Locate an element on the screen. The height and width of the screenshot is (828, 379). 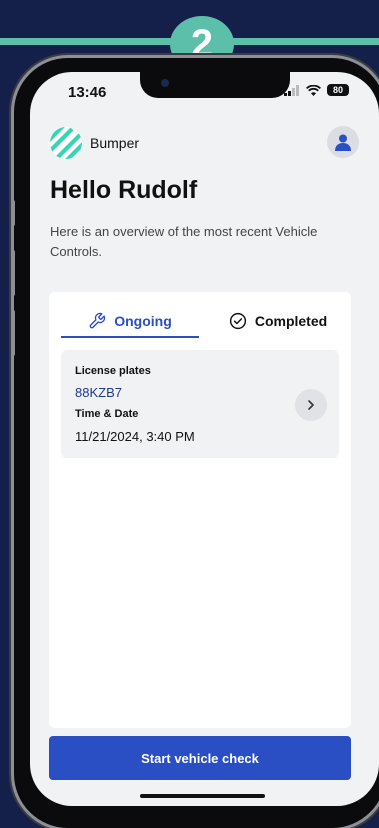
tab-completed: Completed is located at coordinates (278, 321).